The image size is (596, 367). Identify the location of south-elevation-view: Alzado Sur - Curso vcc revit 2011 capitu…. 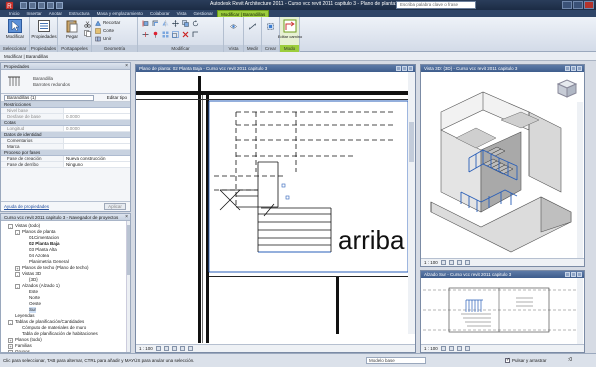
(502, 311).